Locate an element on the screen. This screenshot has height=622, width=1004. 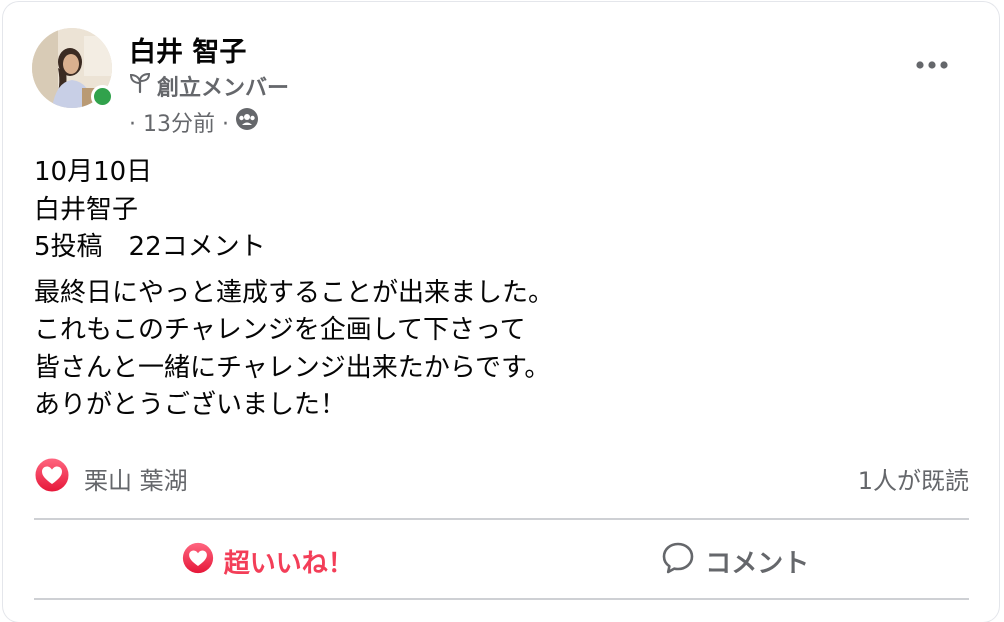
group-icon is located at coordinates (247, 122).